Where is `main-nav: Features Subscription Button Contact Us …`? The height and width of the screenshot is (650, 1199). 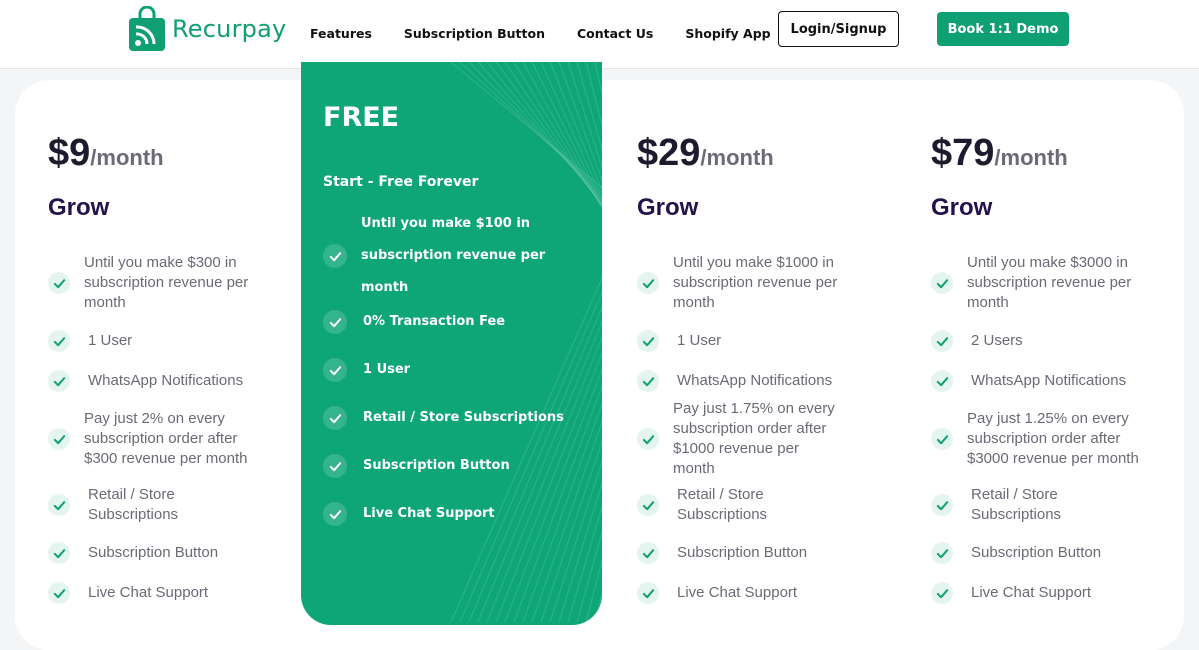 main-nav: Features Subscription Button Contact Us … is located at coordinates (556, 33).